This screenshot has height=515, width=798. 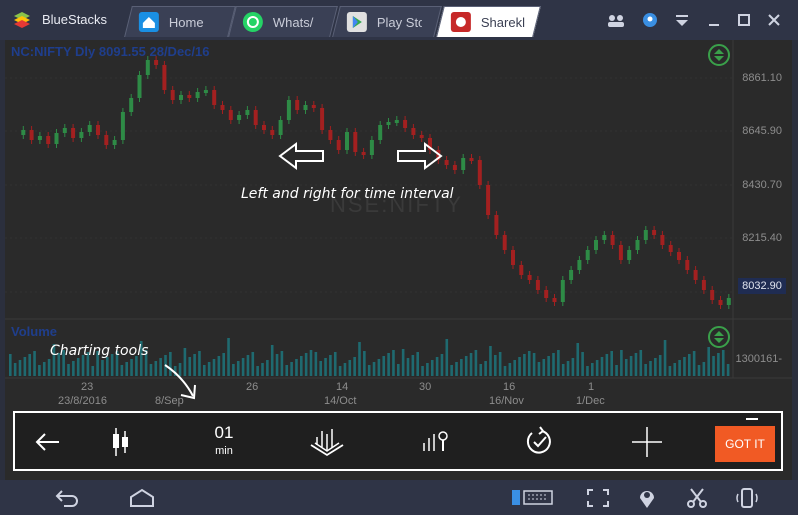 What do you see at coordinates (762, 78) in the screenshot?
I see `price-axis-label: 8861.10` at bounding box center [762, 78].